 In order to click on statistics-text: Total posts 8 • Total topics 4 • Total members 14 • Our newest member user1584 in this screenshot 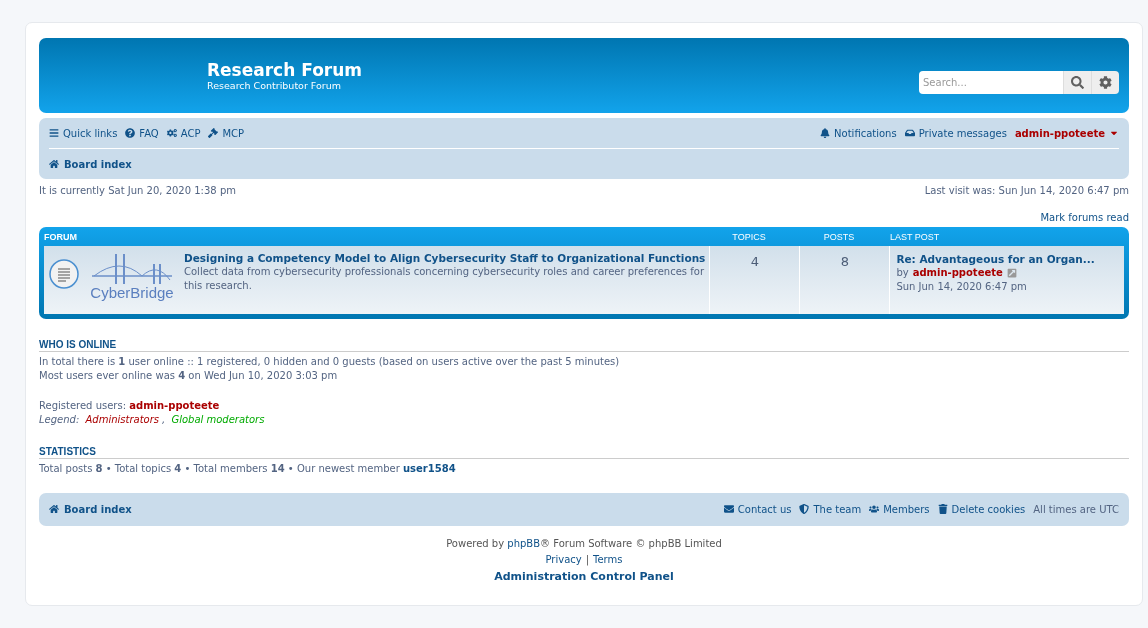, I will do `click(248, 469)`.